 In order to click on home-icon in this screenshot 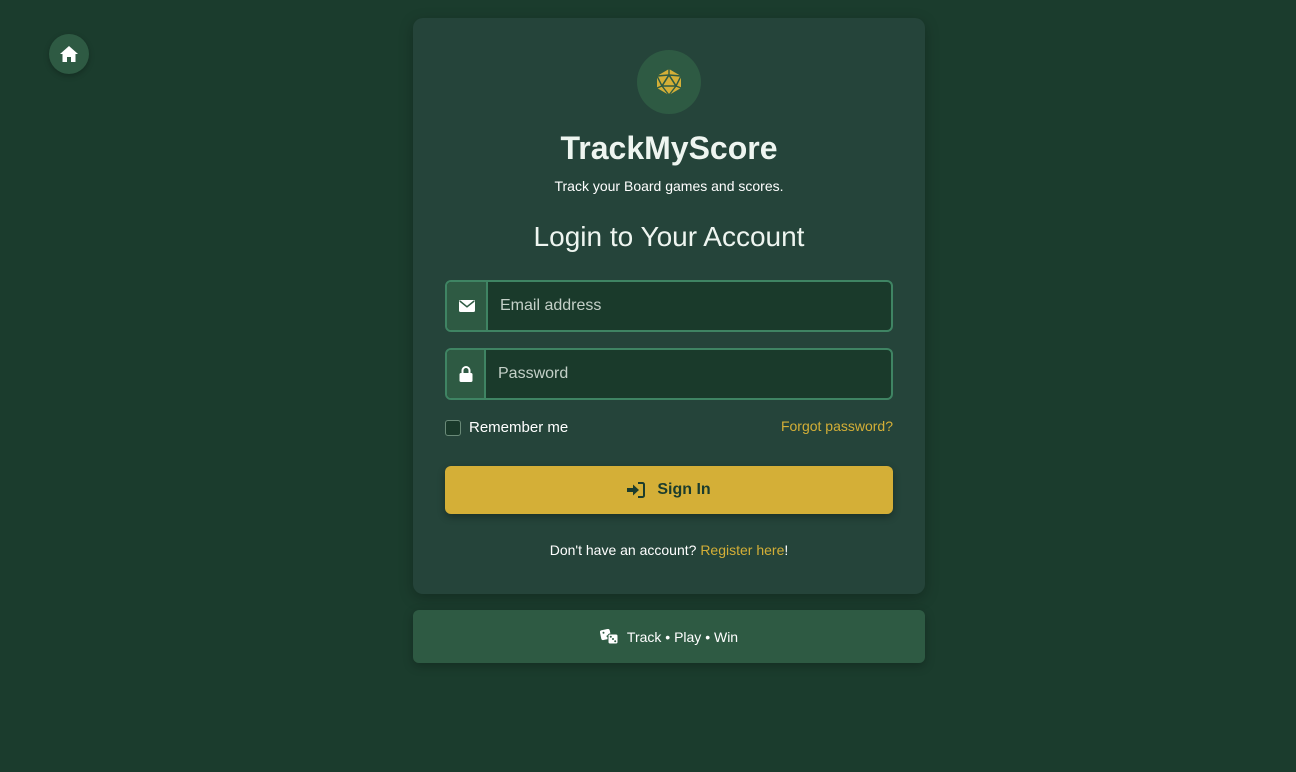, I will do `click(69, 54)`.